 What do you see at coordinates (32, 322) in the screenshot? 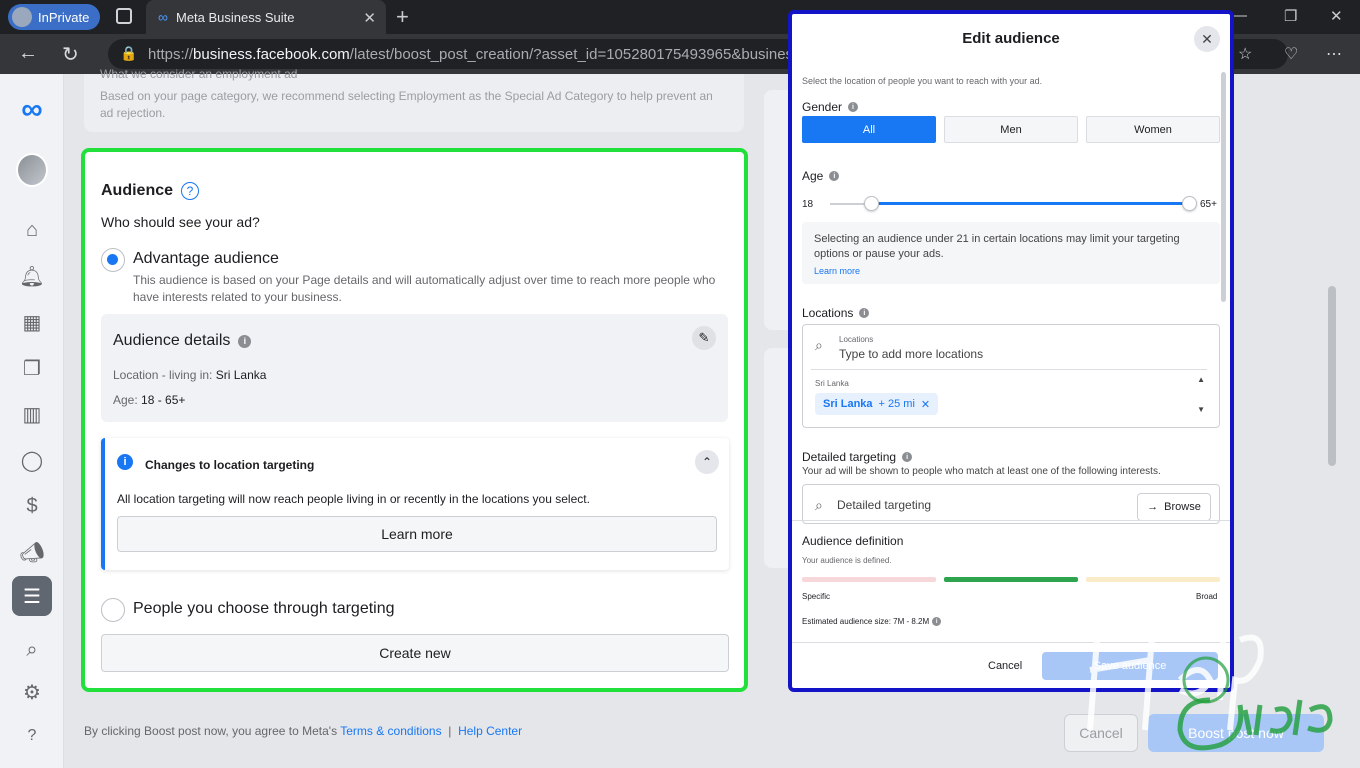
I see `planner-icon: ▦` at bounding box center [32, 322].